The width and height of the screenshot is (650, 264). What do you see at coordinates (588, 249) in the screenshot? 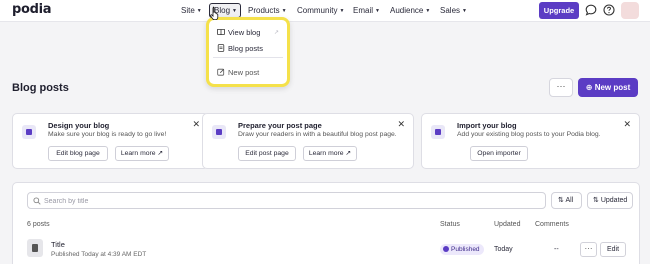
I see `row-more-button: ···` at bounding box center [588, 249].